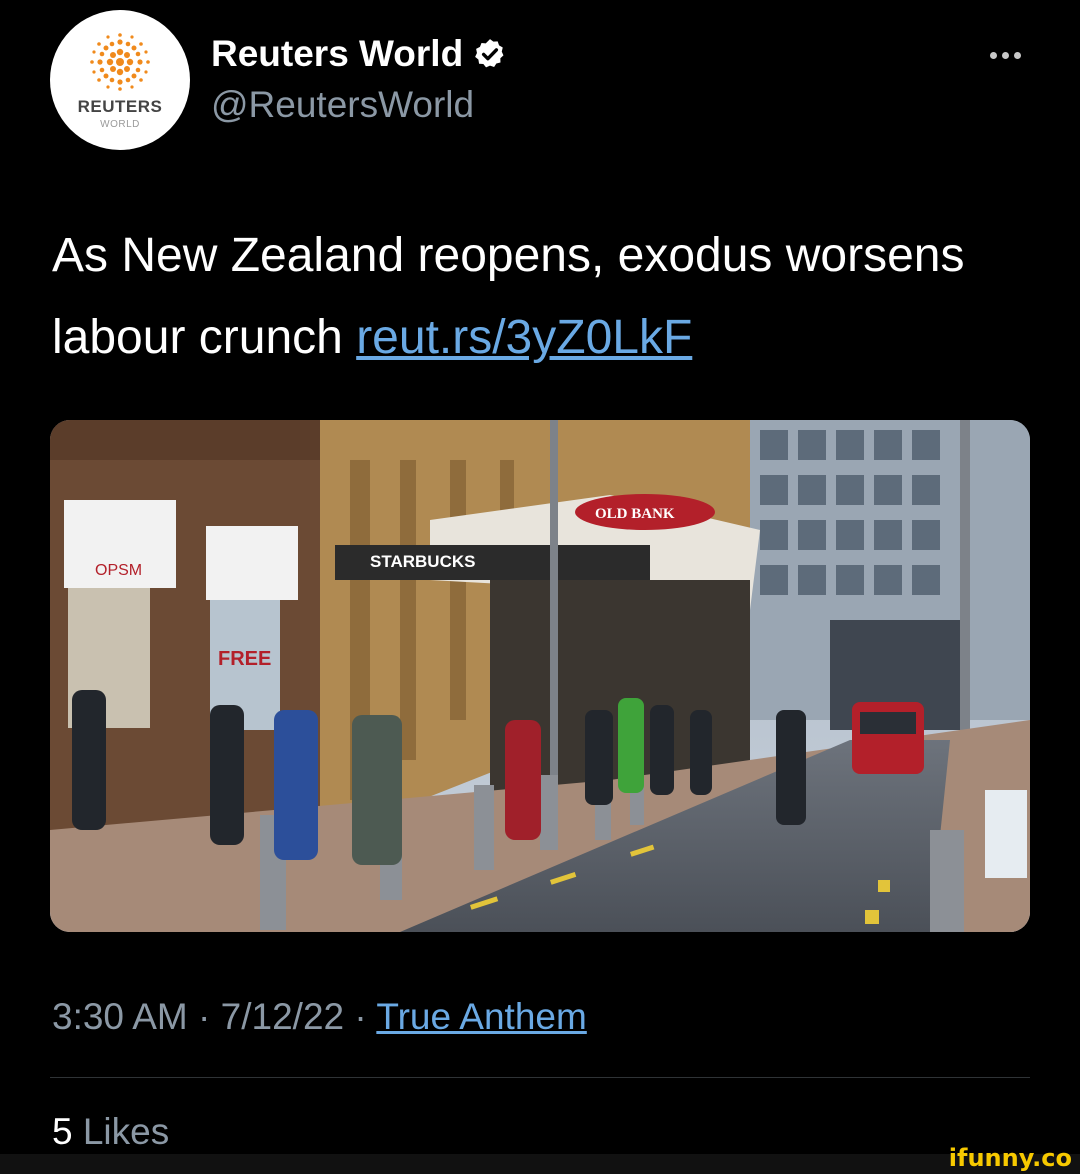 The height and width of the screenshot is (1174, 1080). What do you see at coordinates (422, 561) in the screenshot?
I see `storefront-sign: STARBUCKS` at bounding box center [422, 561].